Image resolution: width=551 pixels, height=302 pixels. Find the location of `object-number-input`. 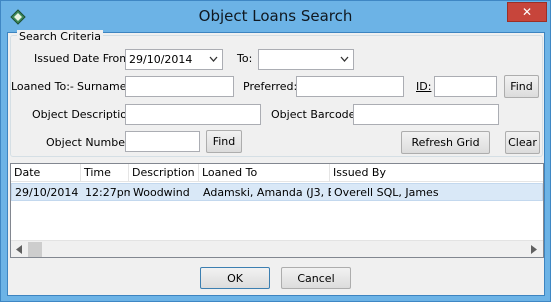

object-number-input is located at coordinates (162, 141).